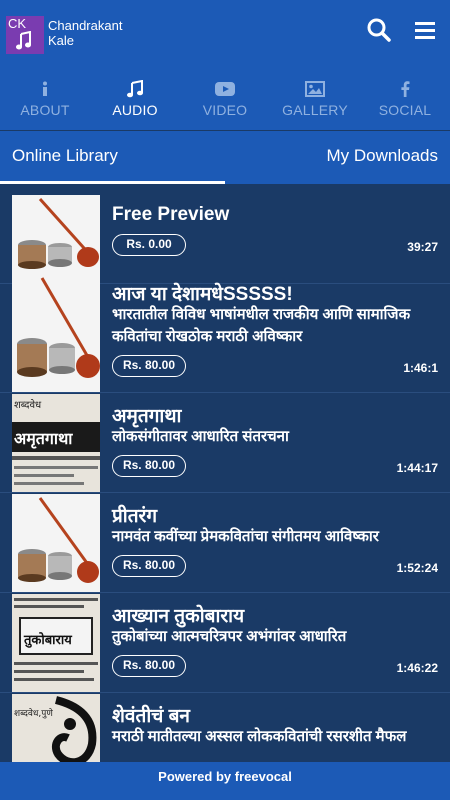 Image resolution: width=450 pixels, height=800 pixels. I want to click on price-badge: Rs. 0.00, so click(149, 245).